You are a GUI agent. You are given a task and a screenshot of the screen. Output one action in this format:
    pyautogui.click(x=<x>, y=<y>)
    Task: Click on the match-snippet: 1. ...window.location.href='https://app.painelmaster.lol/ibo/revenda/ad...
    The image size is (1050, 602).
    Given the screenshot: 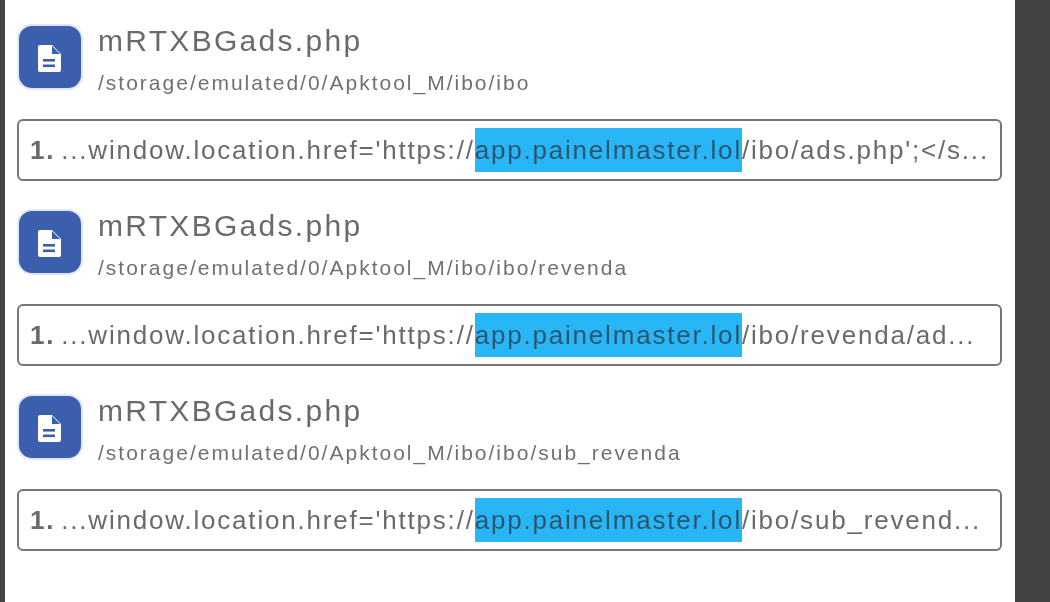 What is the action you would take?
    pyautogui.click(x=509, y=335)
    